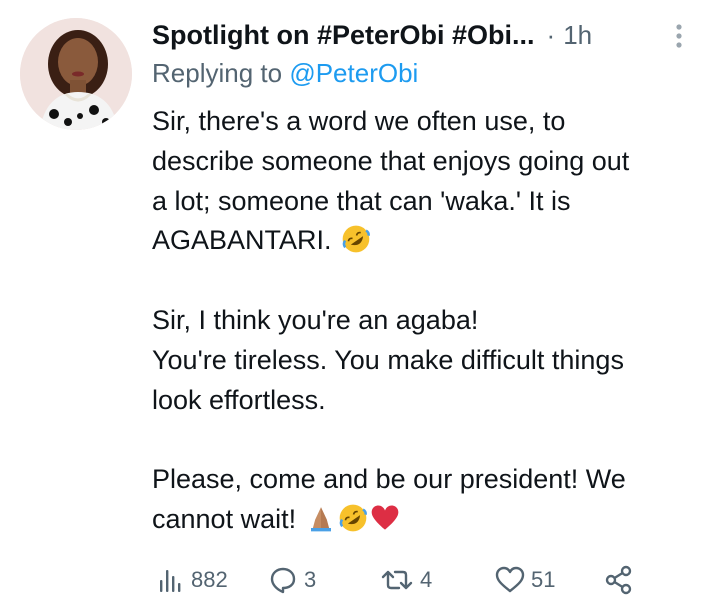 The height and width of the screenshot is (602, 720). What do you see at coordinates (285, 73) in the screenshot?
I see `replying-to: Replying to @PeterObi` at bounding box center [285, 73].